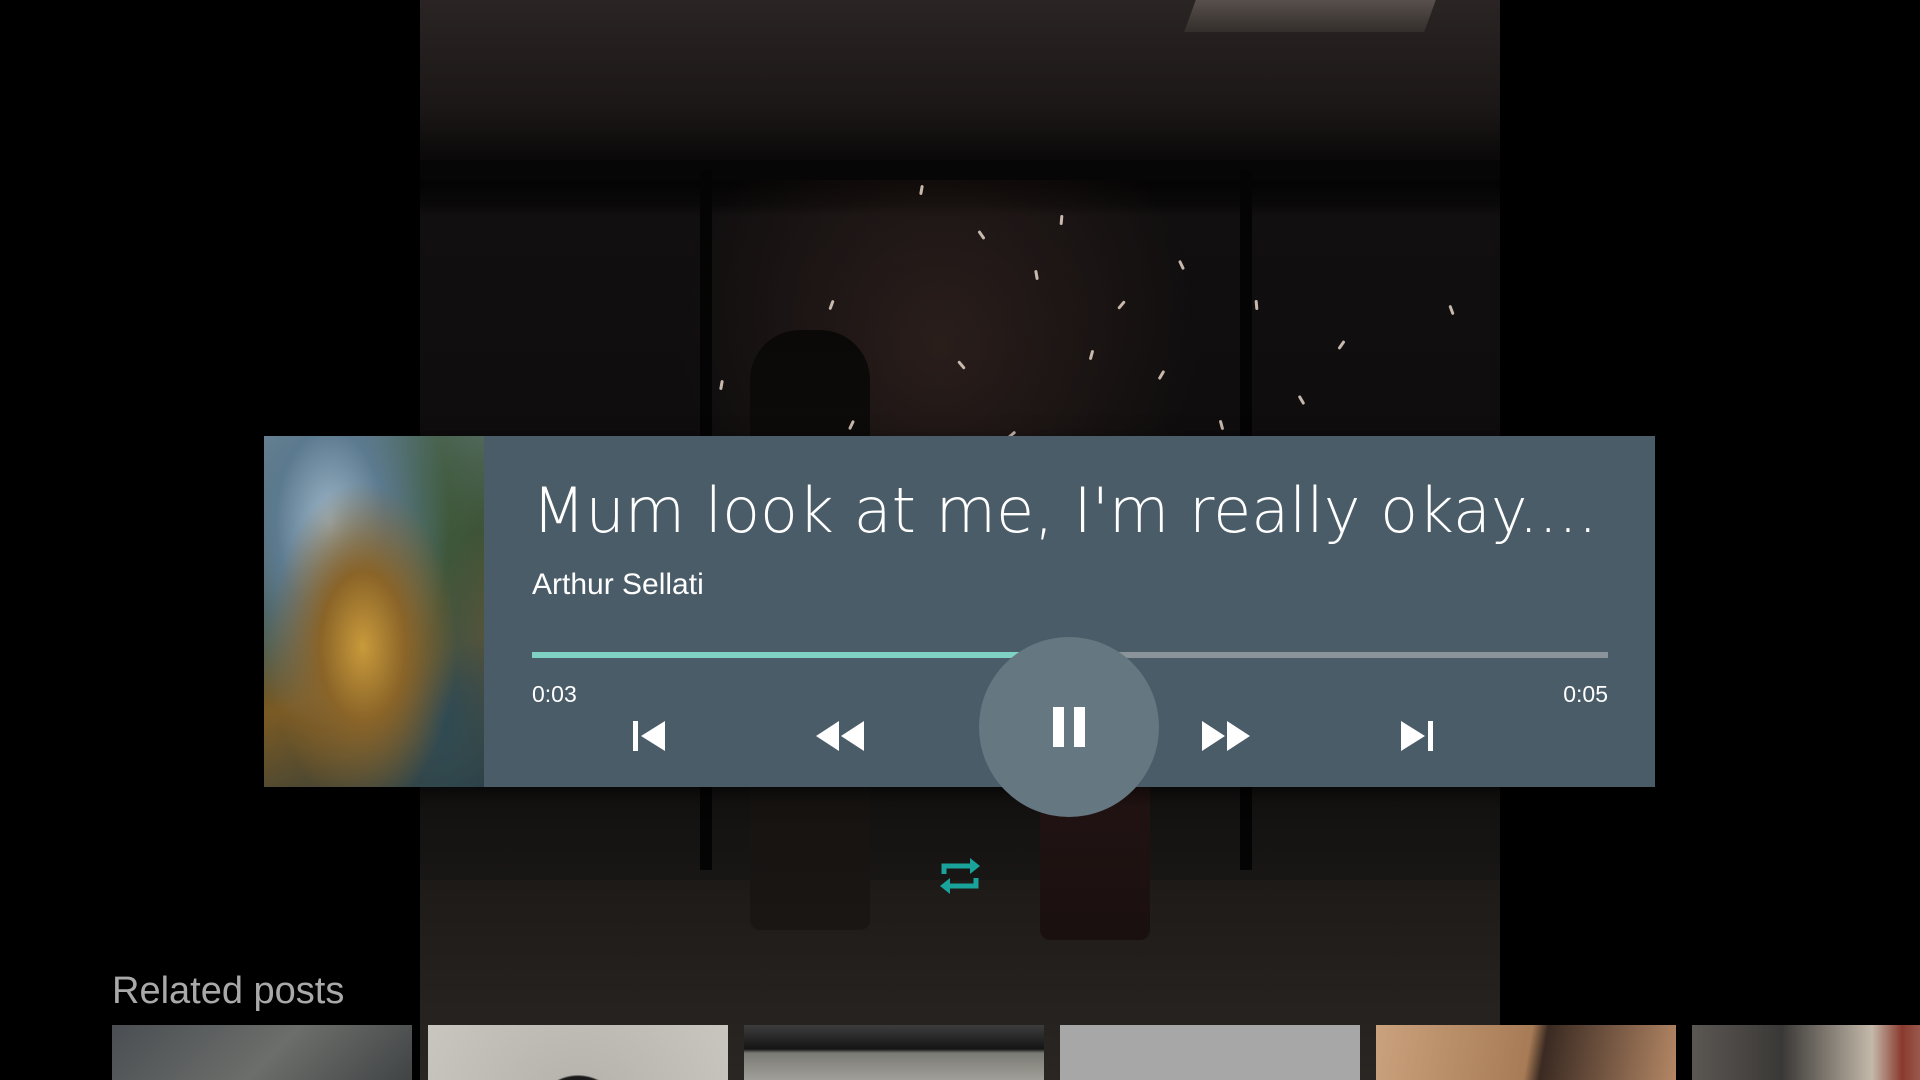  I want to click on fast-forward-button, so click(1226, 736).